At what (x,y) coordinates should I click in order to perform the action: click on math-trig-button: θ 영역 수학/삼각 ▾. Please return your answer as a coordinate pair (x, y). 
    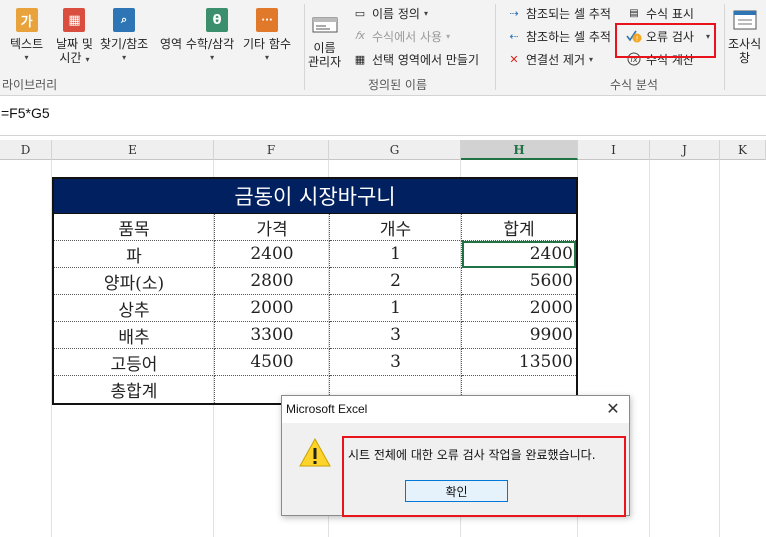
    Looking at the image, I should click on (197, 35).